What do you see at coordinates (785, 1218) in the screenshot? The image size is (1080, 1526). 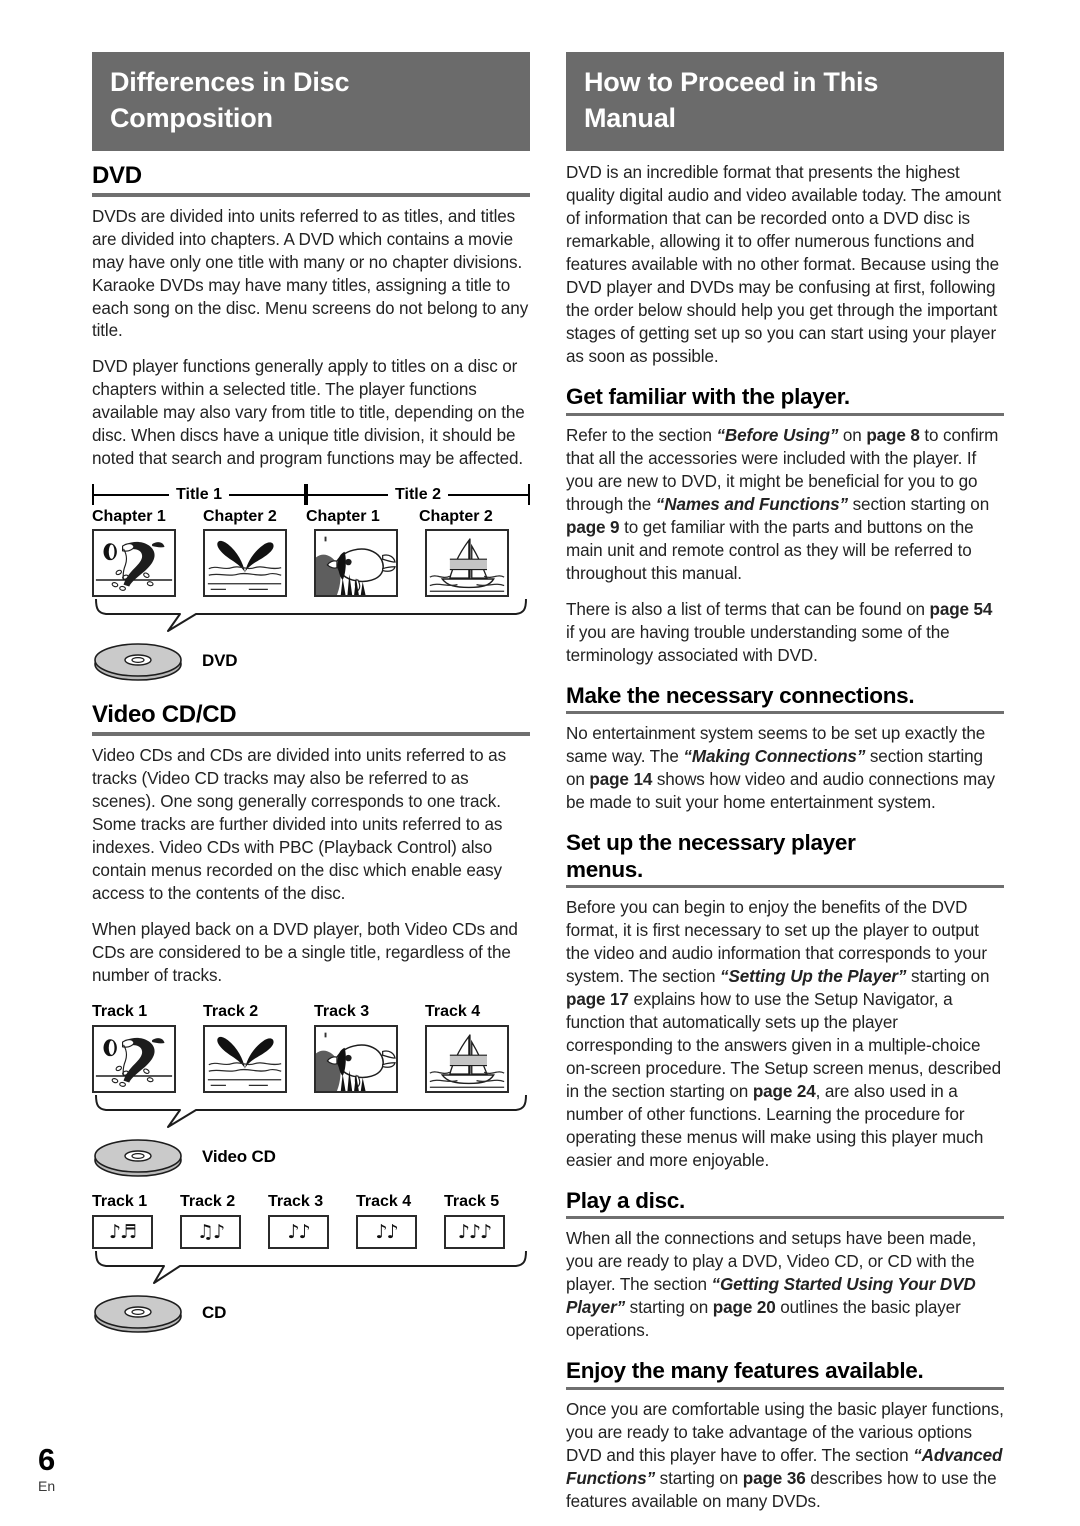 I see `step-4-rule` at bounding box center [785, 1218].